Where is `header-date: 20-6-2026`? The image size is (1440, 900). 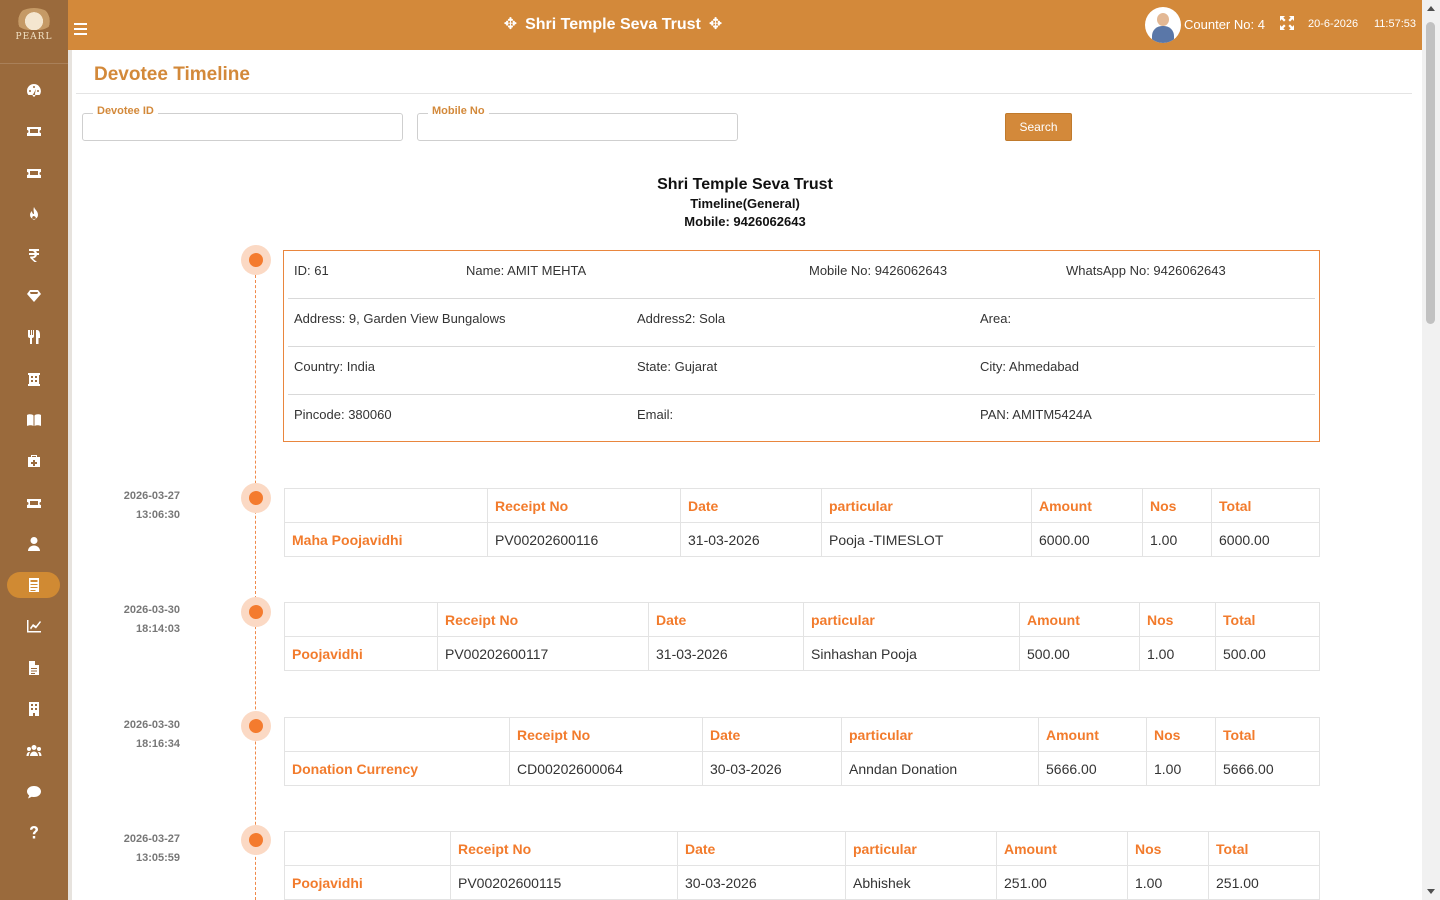 header-date: 20-6-2026 is located at coordinates (1333, 24).